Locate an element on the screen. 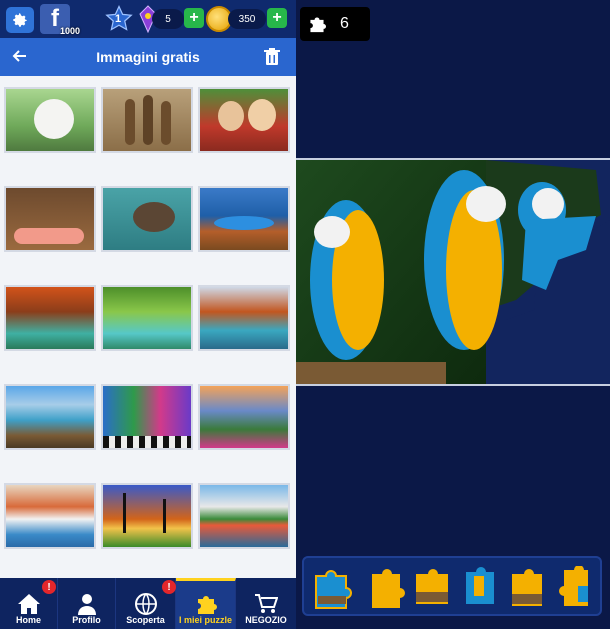 The height and width of the screenshot is (629, 610). nav-profile: Profilo is located at coordinates (87, 603).